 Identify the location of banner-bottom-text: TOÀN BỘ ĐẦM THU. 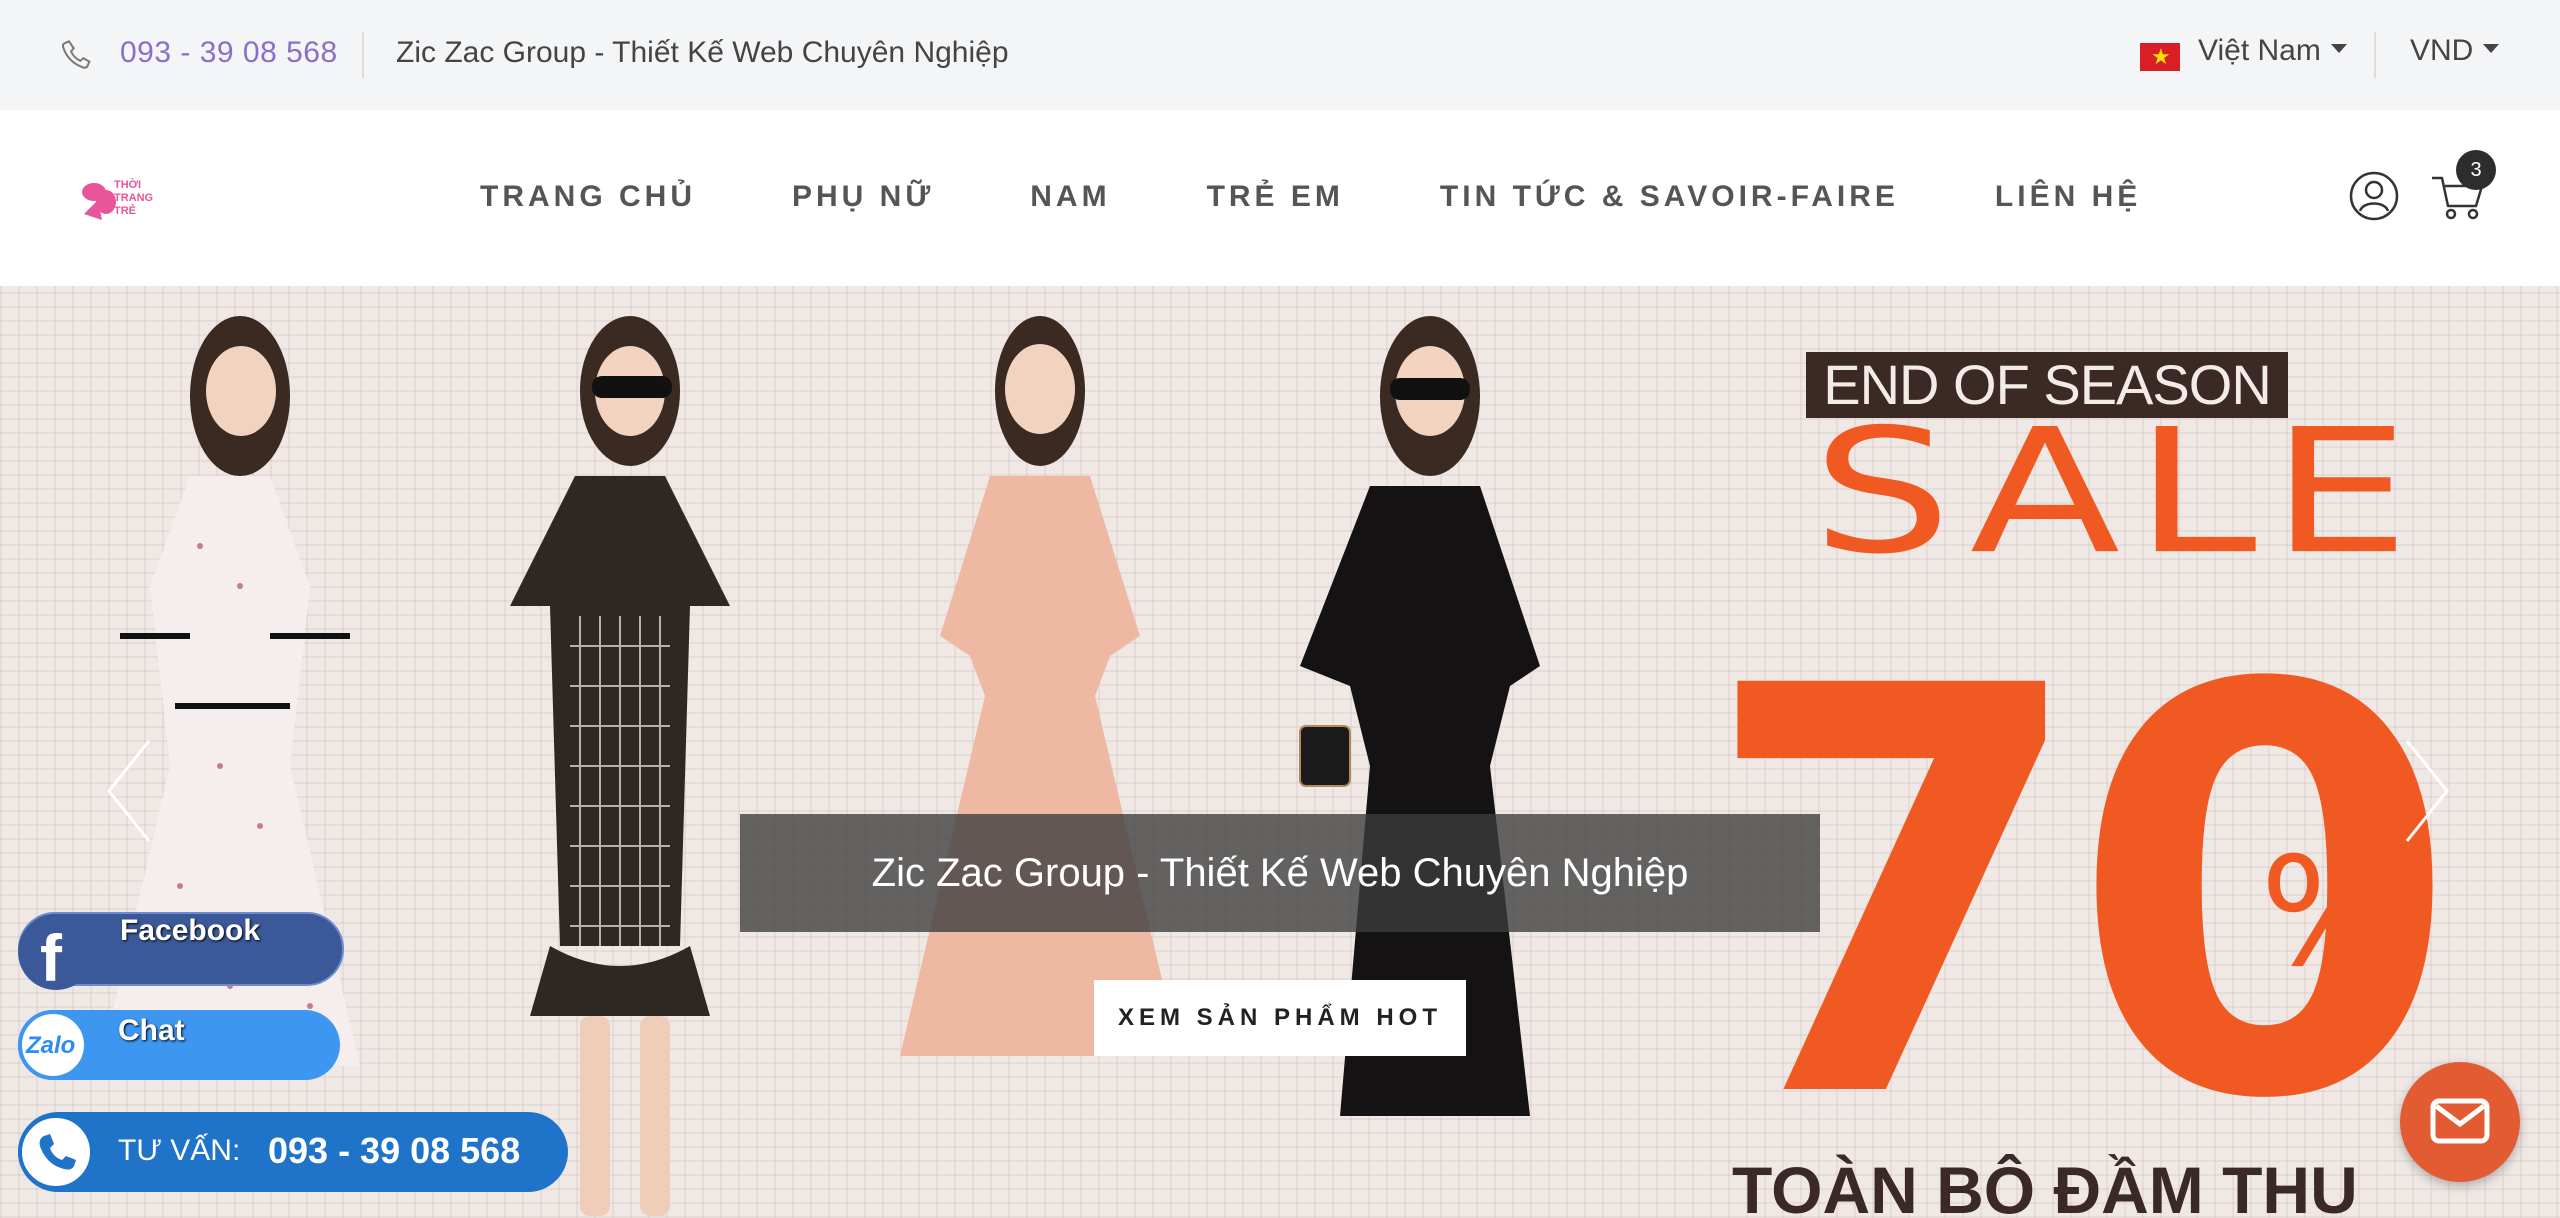
(2045, 1185).